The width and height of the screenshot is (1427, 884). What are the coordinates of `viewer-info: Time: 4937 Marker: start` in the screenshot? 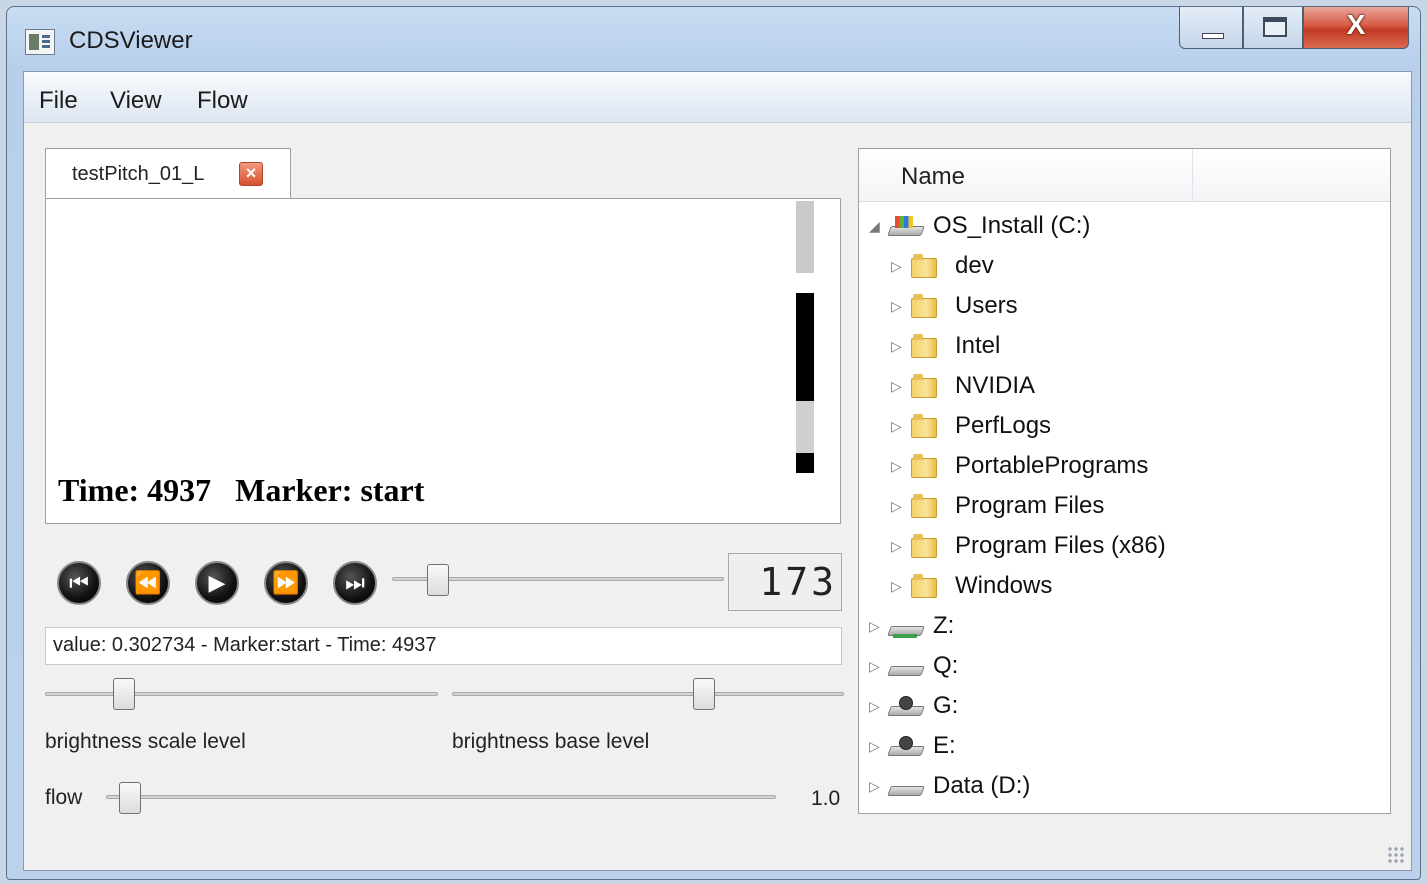 It's located at (241, 490).